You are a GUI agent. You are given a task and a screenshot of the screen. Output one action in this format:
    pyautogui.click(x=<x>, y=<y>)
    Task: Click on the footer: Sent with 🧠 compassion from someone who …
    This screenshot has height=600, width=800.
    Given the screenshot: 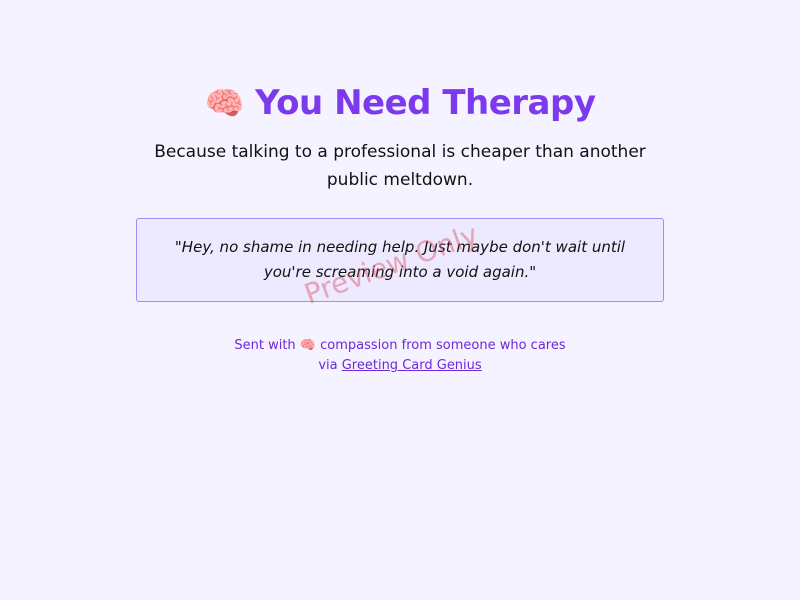 What is the action you would take?
    pyautogui.click(x=400, y=356)
    